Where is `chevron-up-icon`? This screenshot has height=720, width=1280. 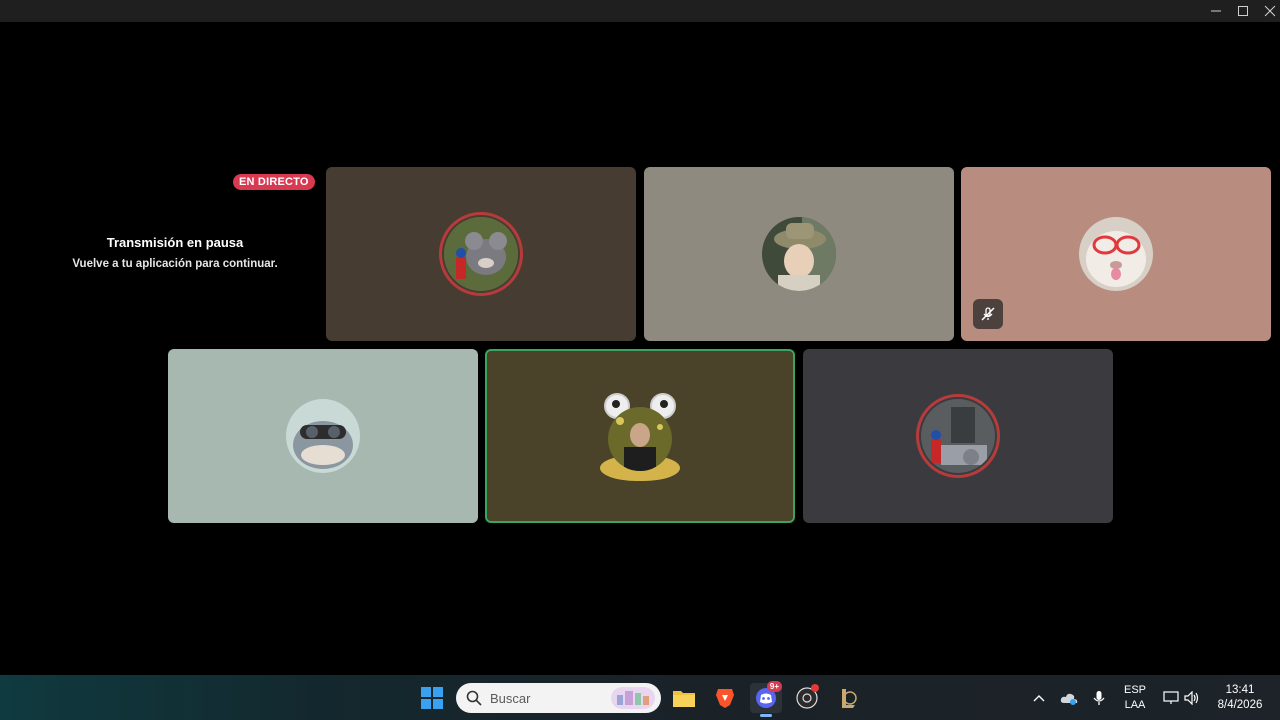 chevron-up-icon is located at coordinates (1039, 698).